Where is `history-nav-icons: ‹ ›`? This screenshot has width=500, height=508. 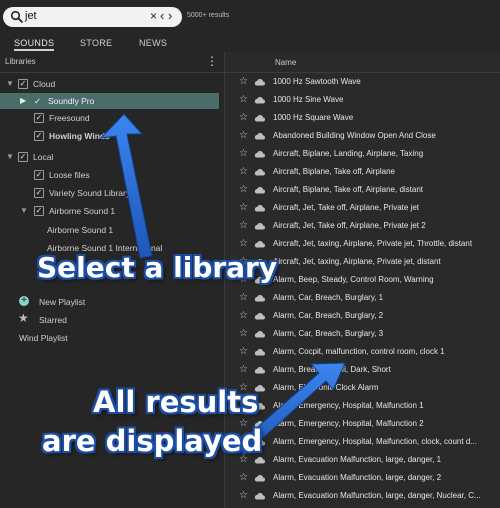
history-nav-icons: ‹ › is located at coordinates (166, 15).